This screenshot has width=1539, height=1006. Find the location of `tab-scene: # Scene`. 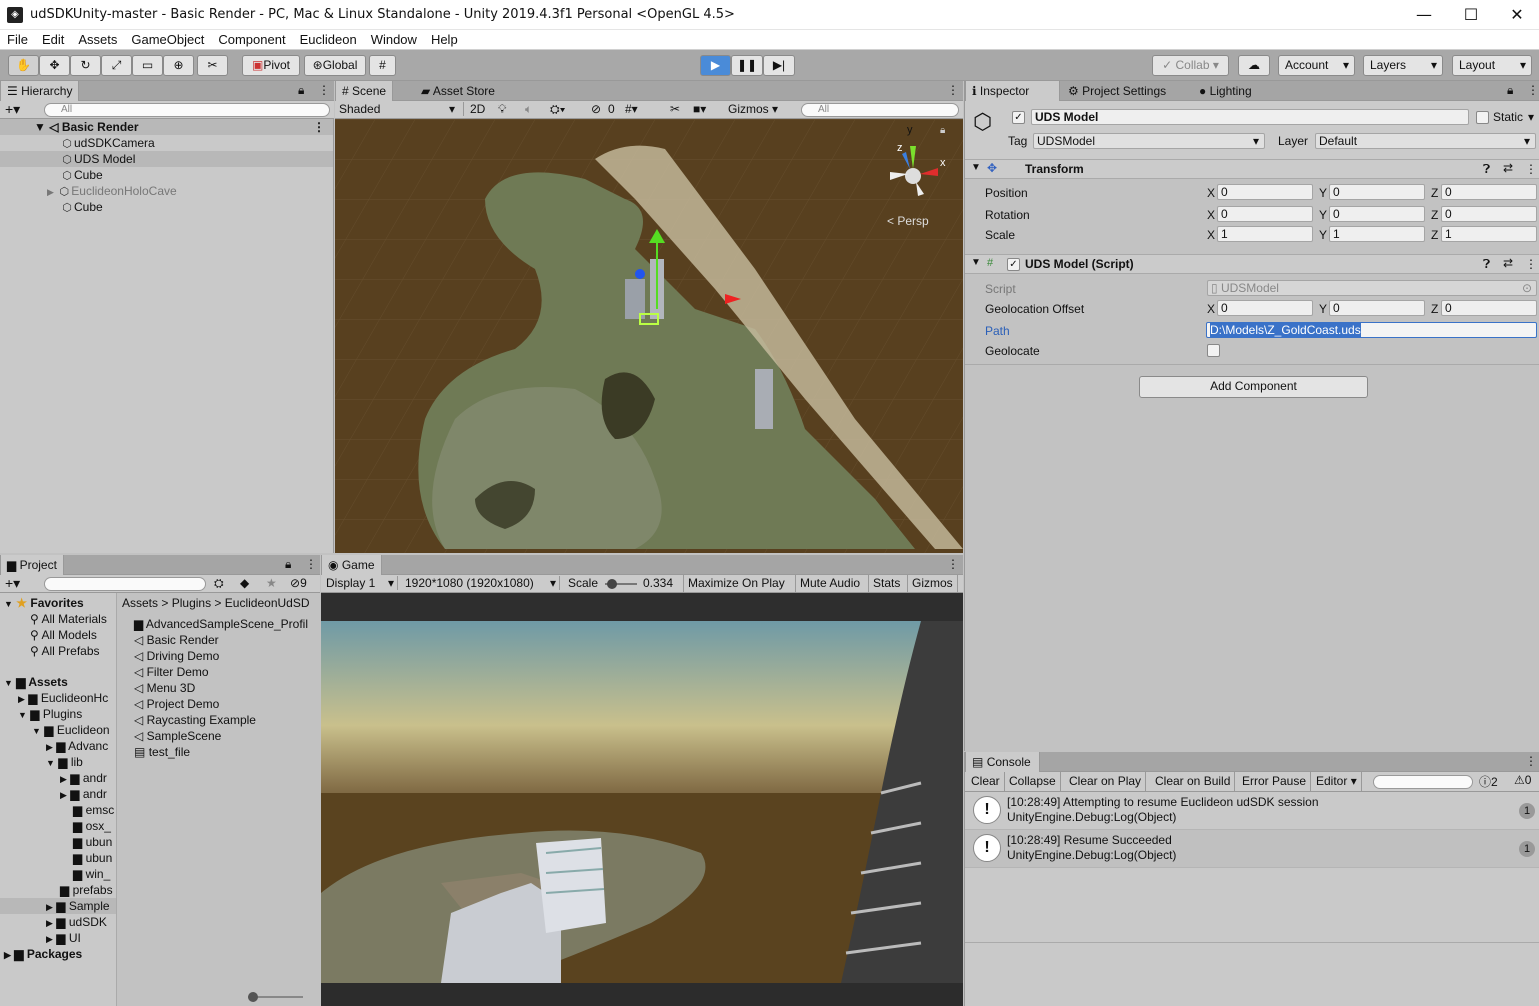

tab-scene: # Scene is located at coordinates (364, 91).